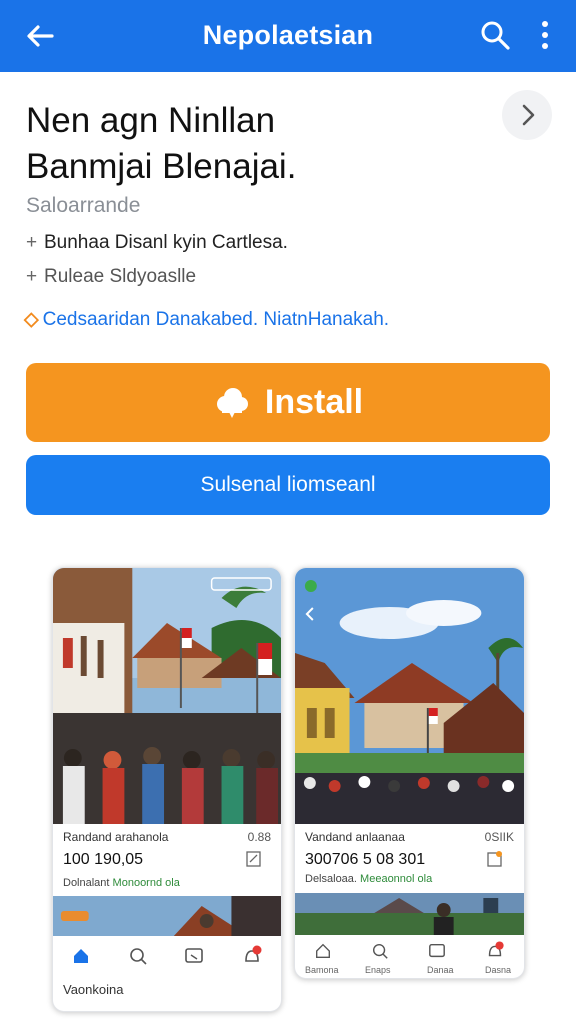  What do you see at coordinates (93, 989) in the screenshot?
I see `screenshot-nav-label-1: Vaonkoina` at bounding box center [93, 989].